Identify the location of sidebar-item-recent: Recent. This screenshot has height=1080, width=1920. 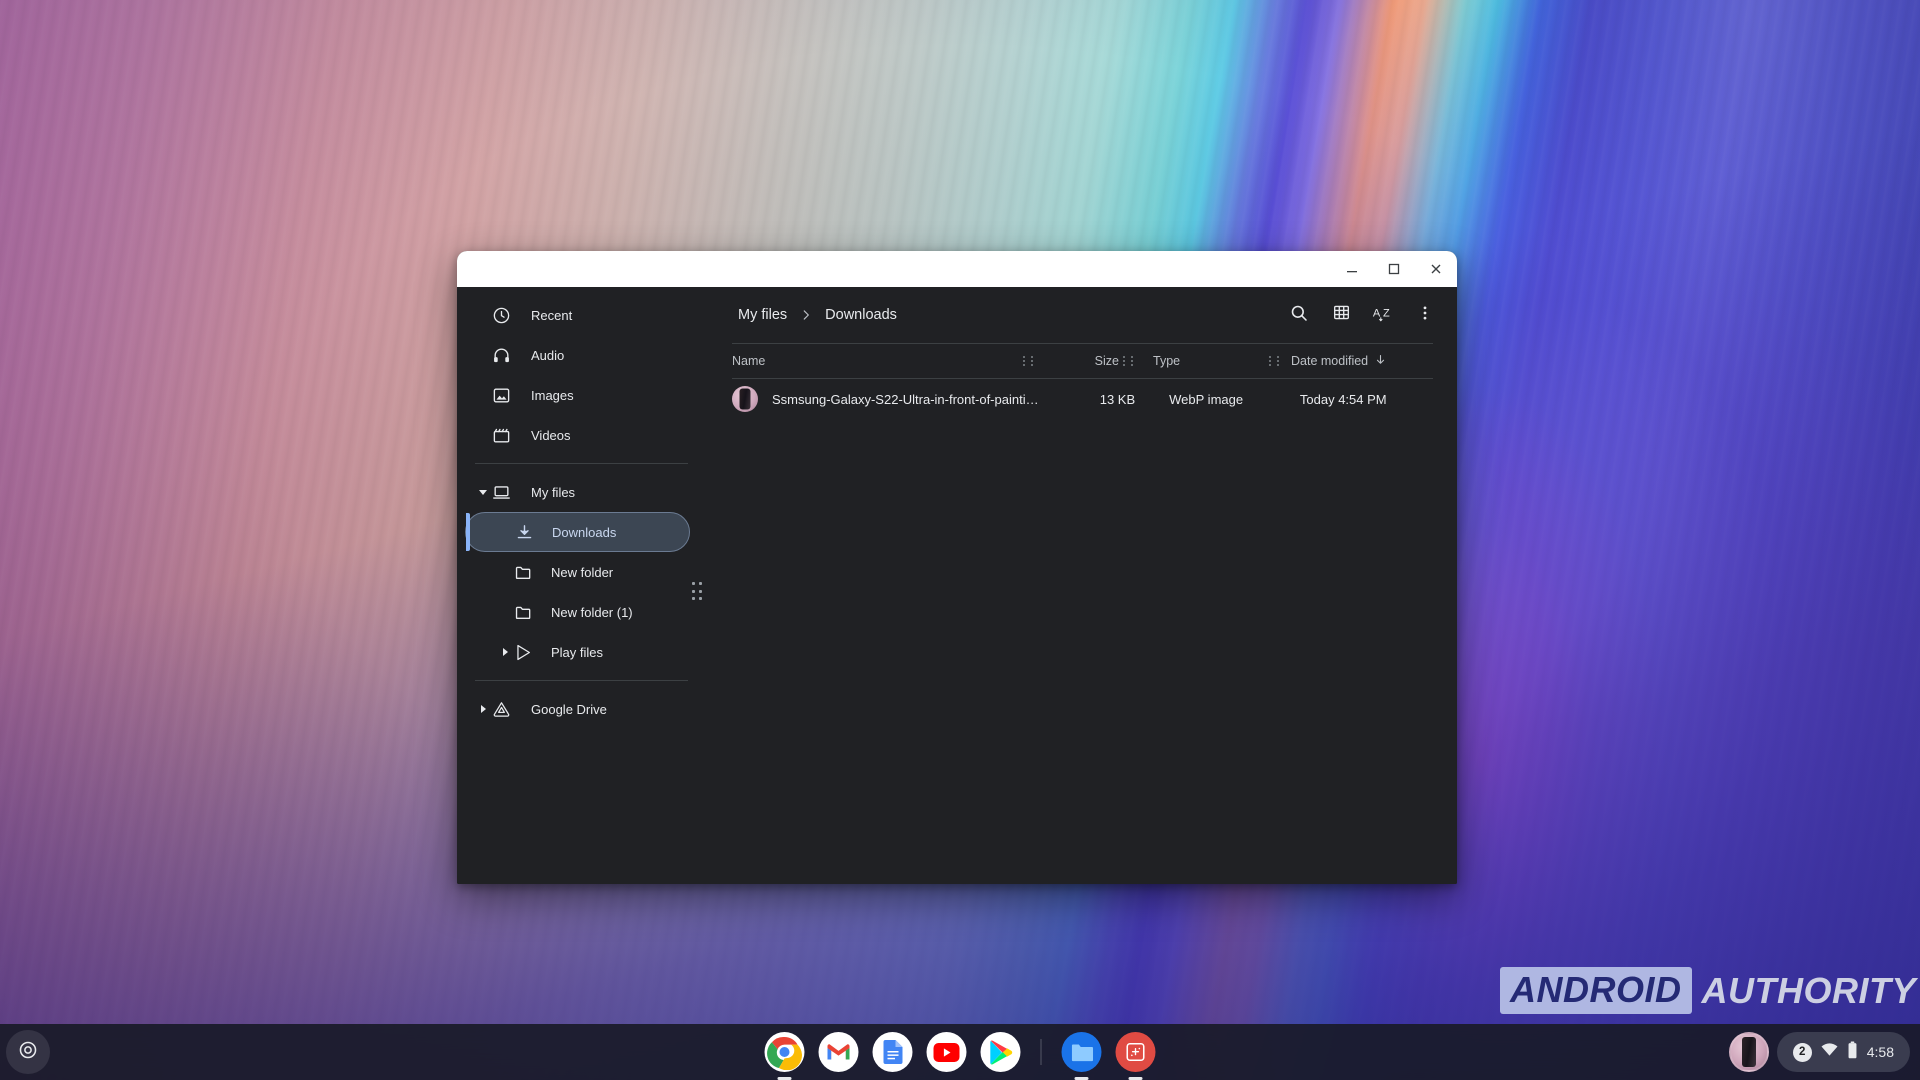
(577, 315).